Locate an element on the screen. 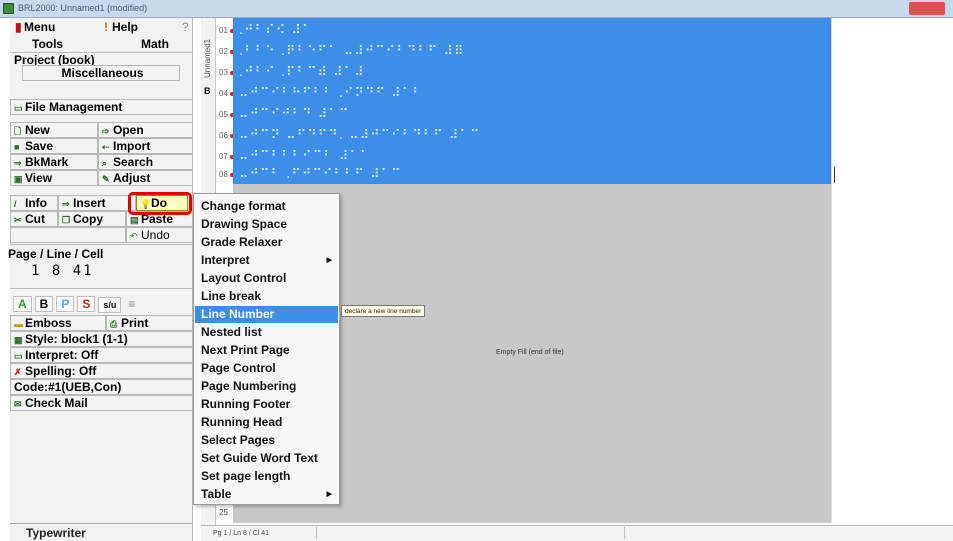 The height and width of the screenshot is (541, 953). help-question-icon: ? is located at coordinates (185, 27).